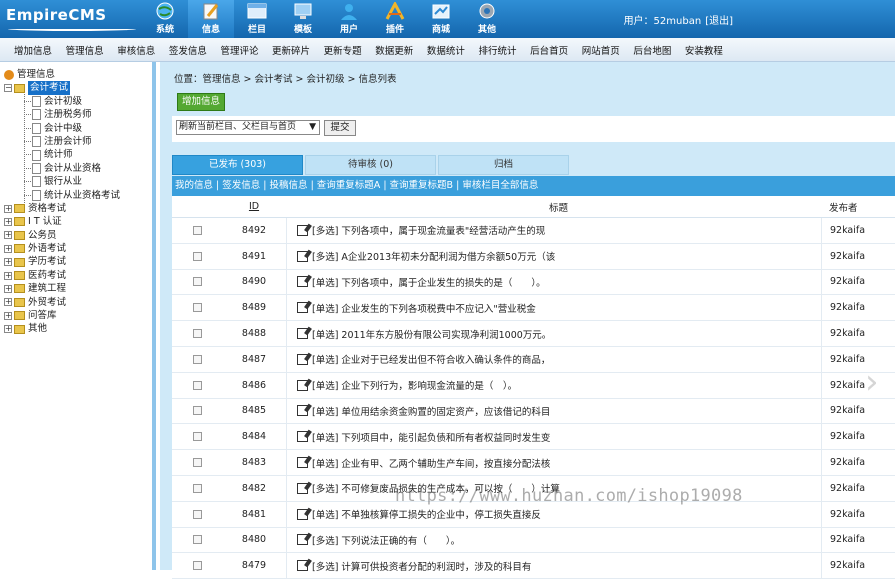  What do you see at coordinates (503, 165) in the screenshot?
I see `status-tab: 归档` at bounding box center [503, 165].